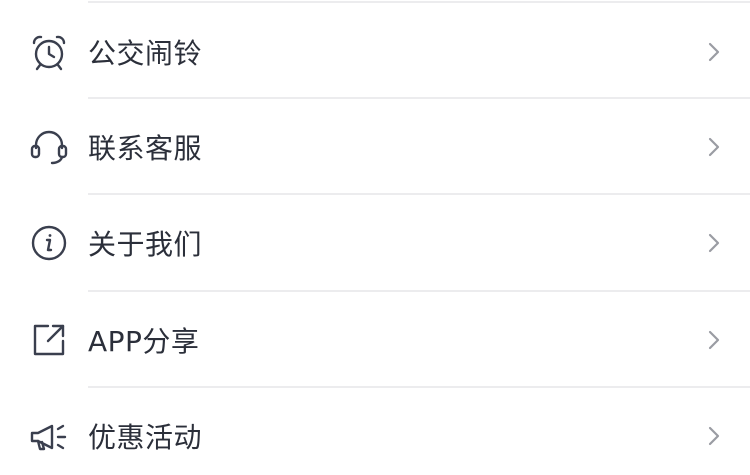  I want to click on headset-icon, so click(49, 147).